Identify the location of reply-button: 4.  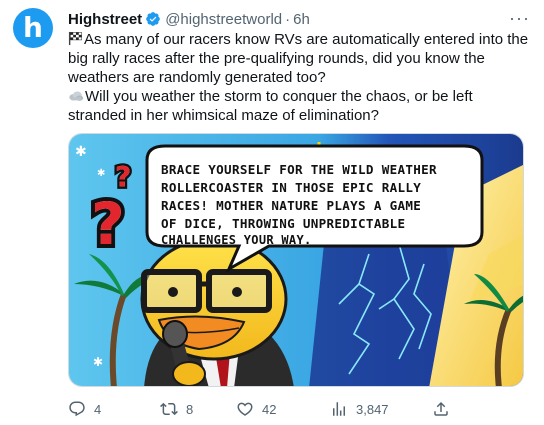
(84, 409).